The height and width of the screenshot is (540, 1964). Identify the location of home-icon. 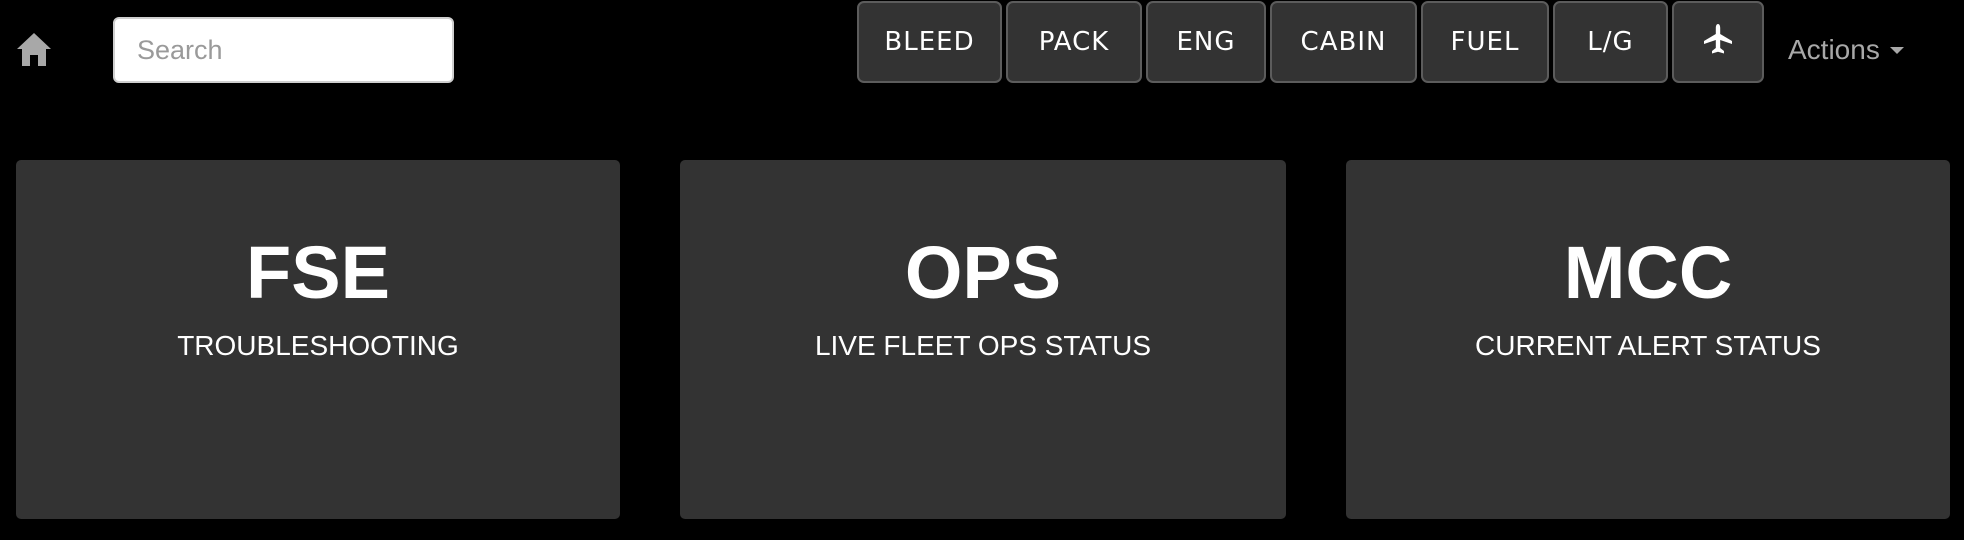
(34, 51).